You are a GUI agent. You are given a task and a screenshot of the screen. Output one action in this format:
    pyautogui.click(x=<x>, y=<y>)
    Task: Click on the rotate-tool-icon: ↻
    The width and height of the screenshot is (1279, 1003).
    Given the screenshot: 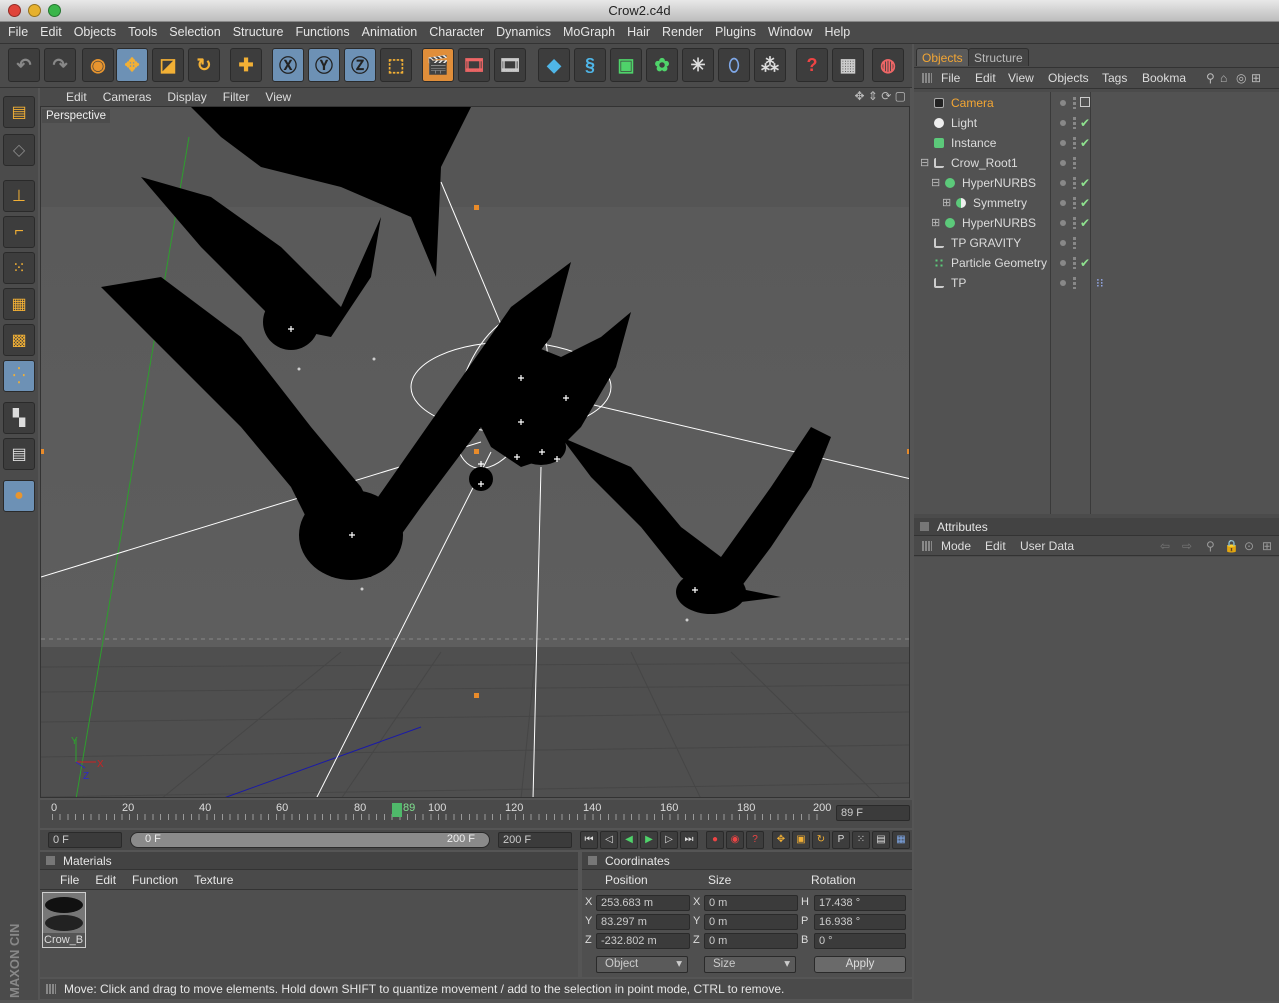 What is the action you would take?
    pyautogui.click(x=204, y=65)
    